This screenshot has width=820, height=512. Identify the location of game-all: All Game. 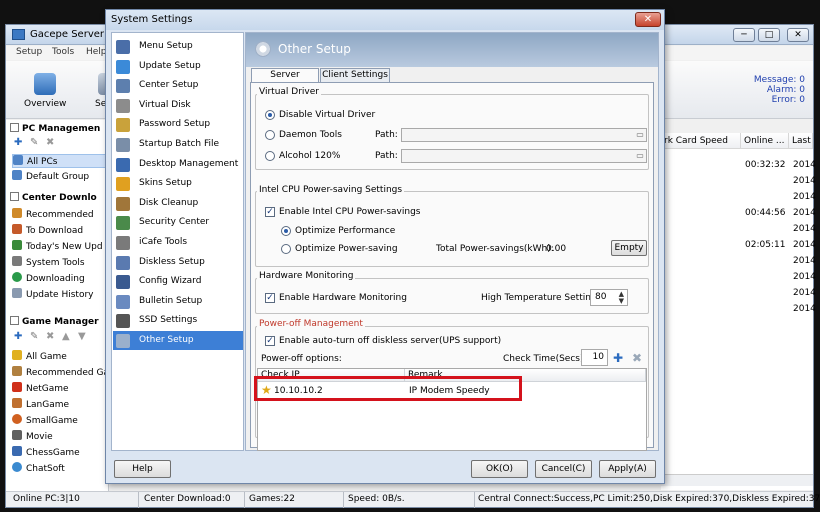
(39, 357).